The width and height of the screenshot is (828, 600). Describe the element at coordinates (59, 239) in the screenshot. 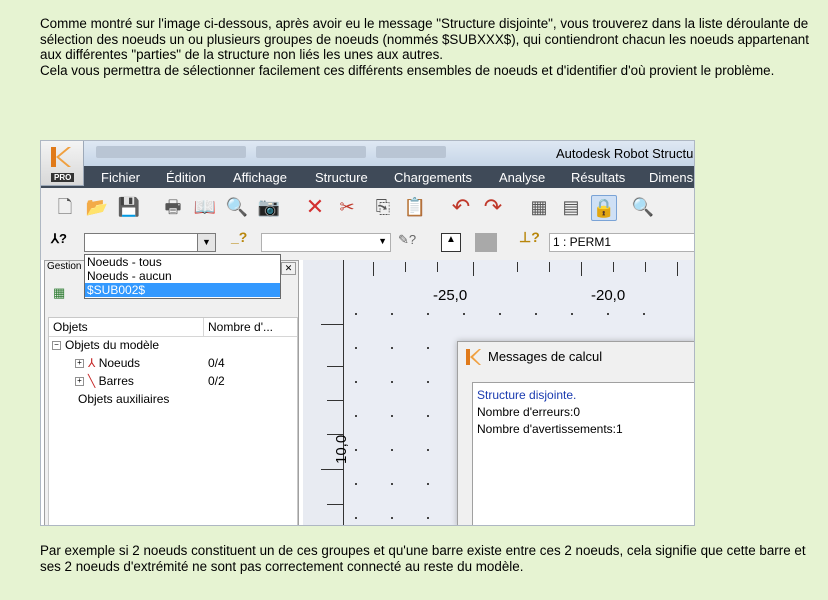

I see `node-selection-icon: ⅄?` at that location.